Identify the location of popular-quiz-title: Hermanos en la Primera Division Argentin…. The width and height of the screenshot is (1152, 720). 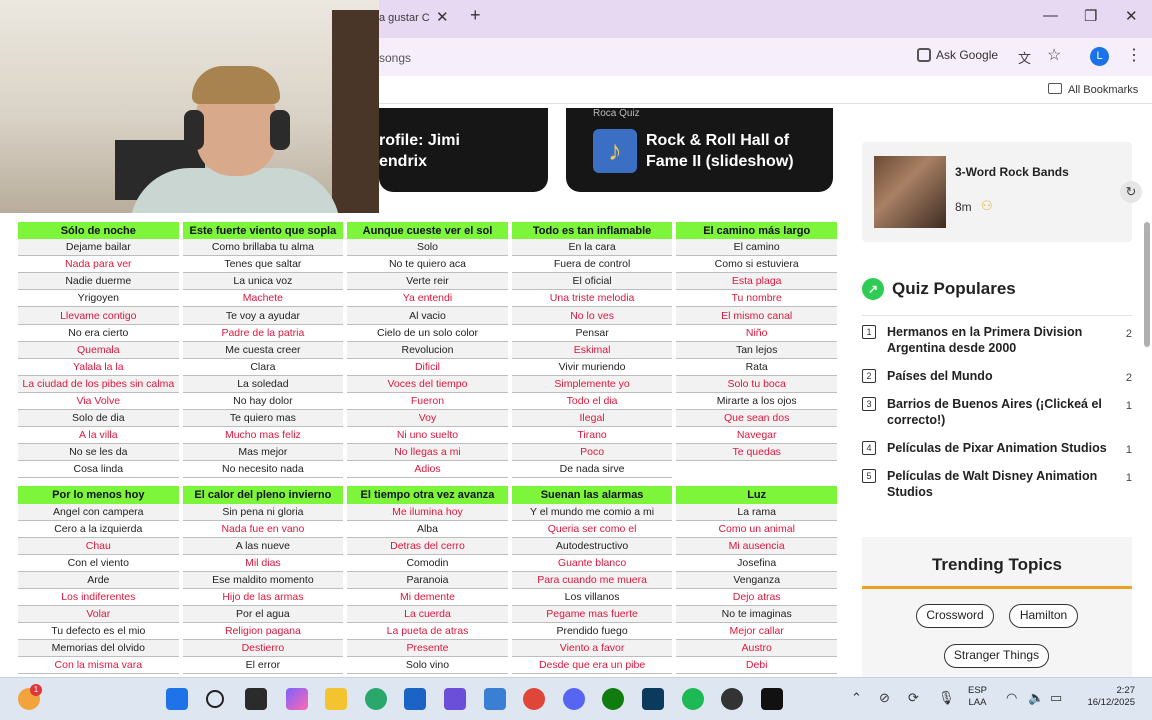
(1001, 340).